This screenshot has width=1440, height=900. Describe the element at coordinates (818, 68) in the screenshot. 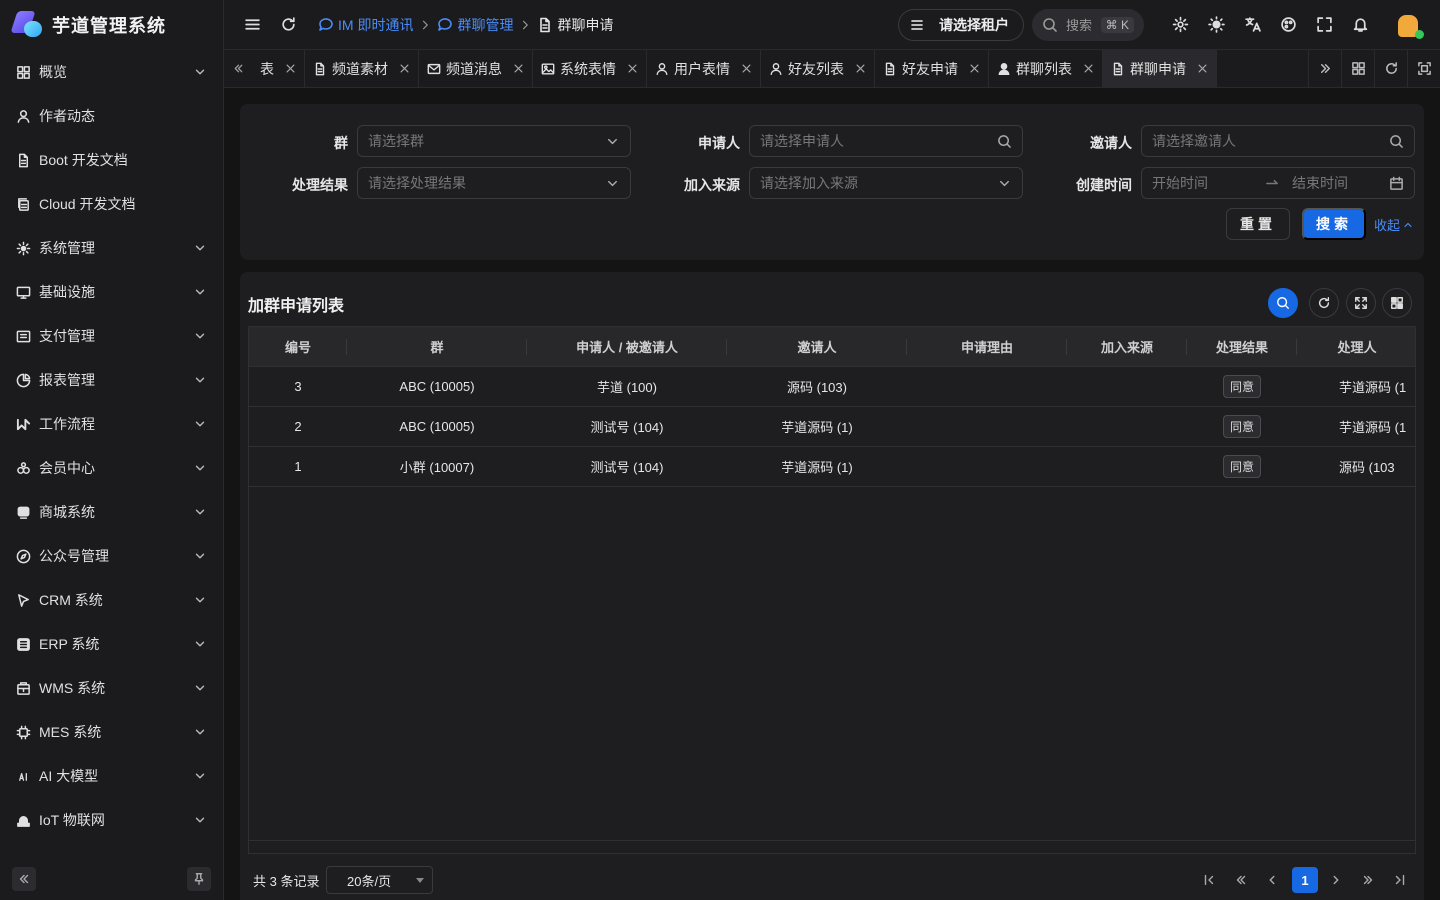

I see `tab-5: 好友列表` at that location.